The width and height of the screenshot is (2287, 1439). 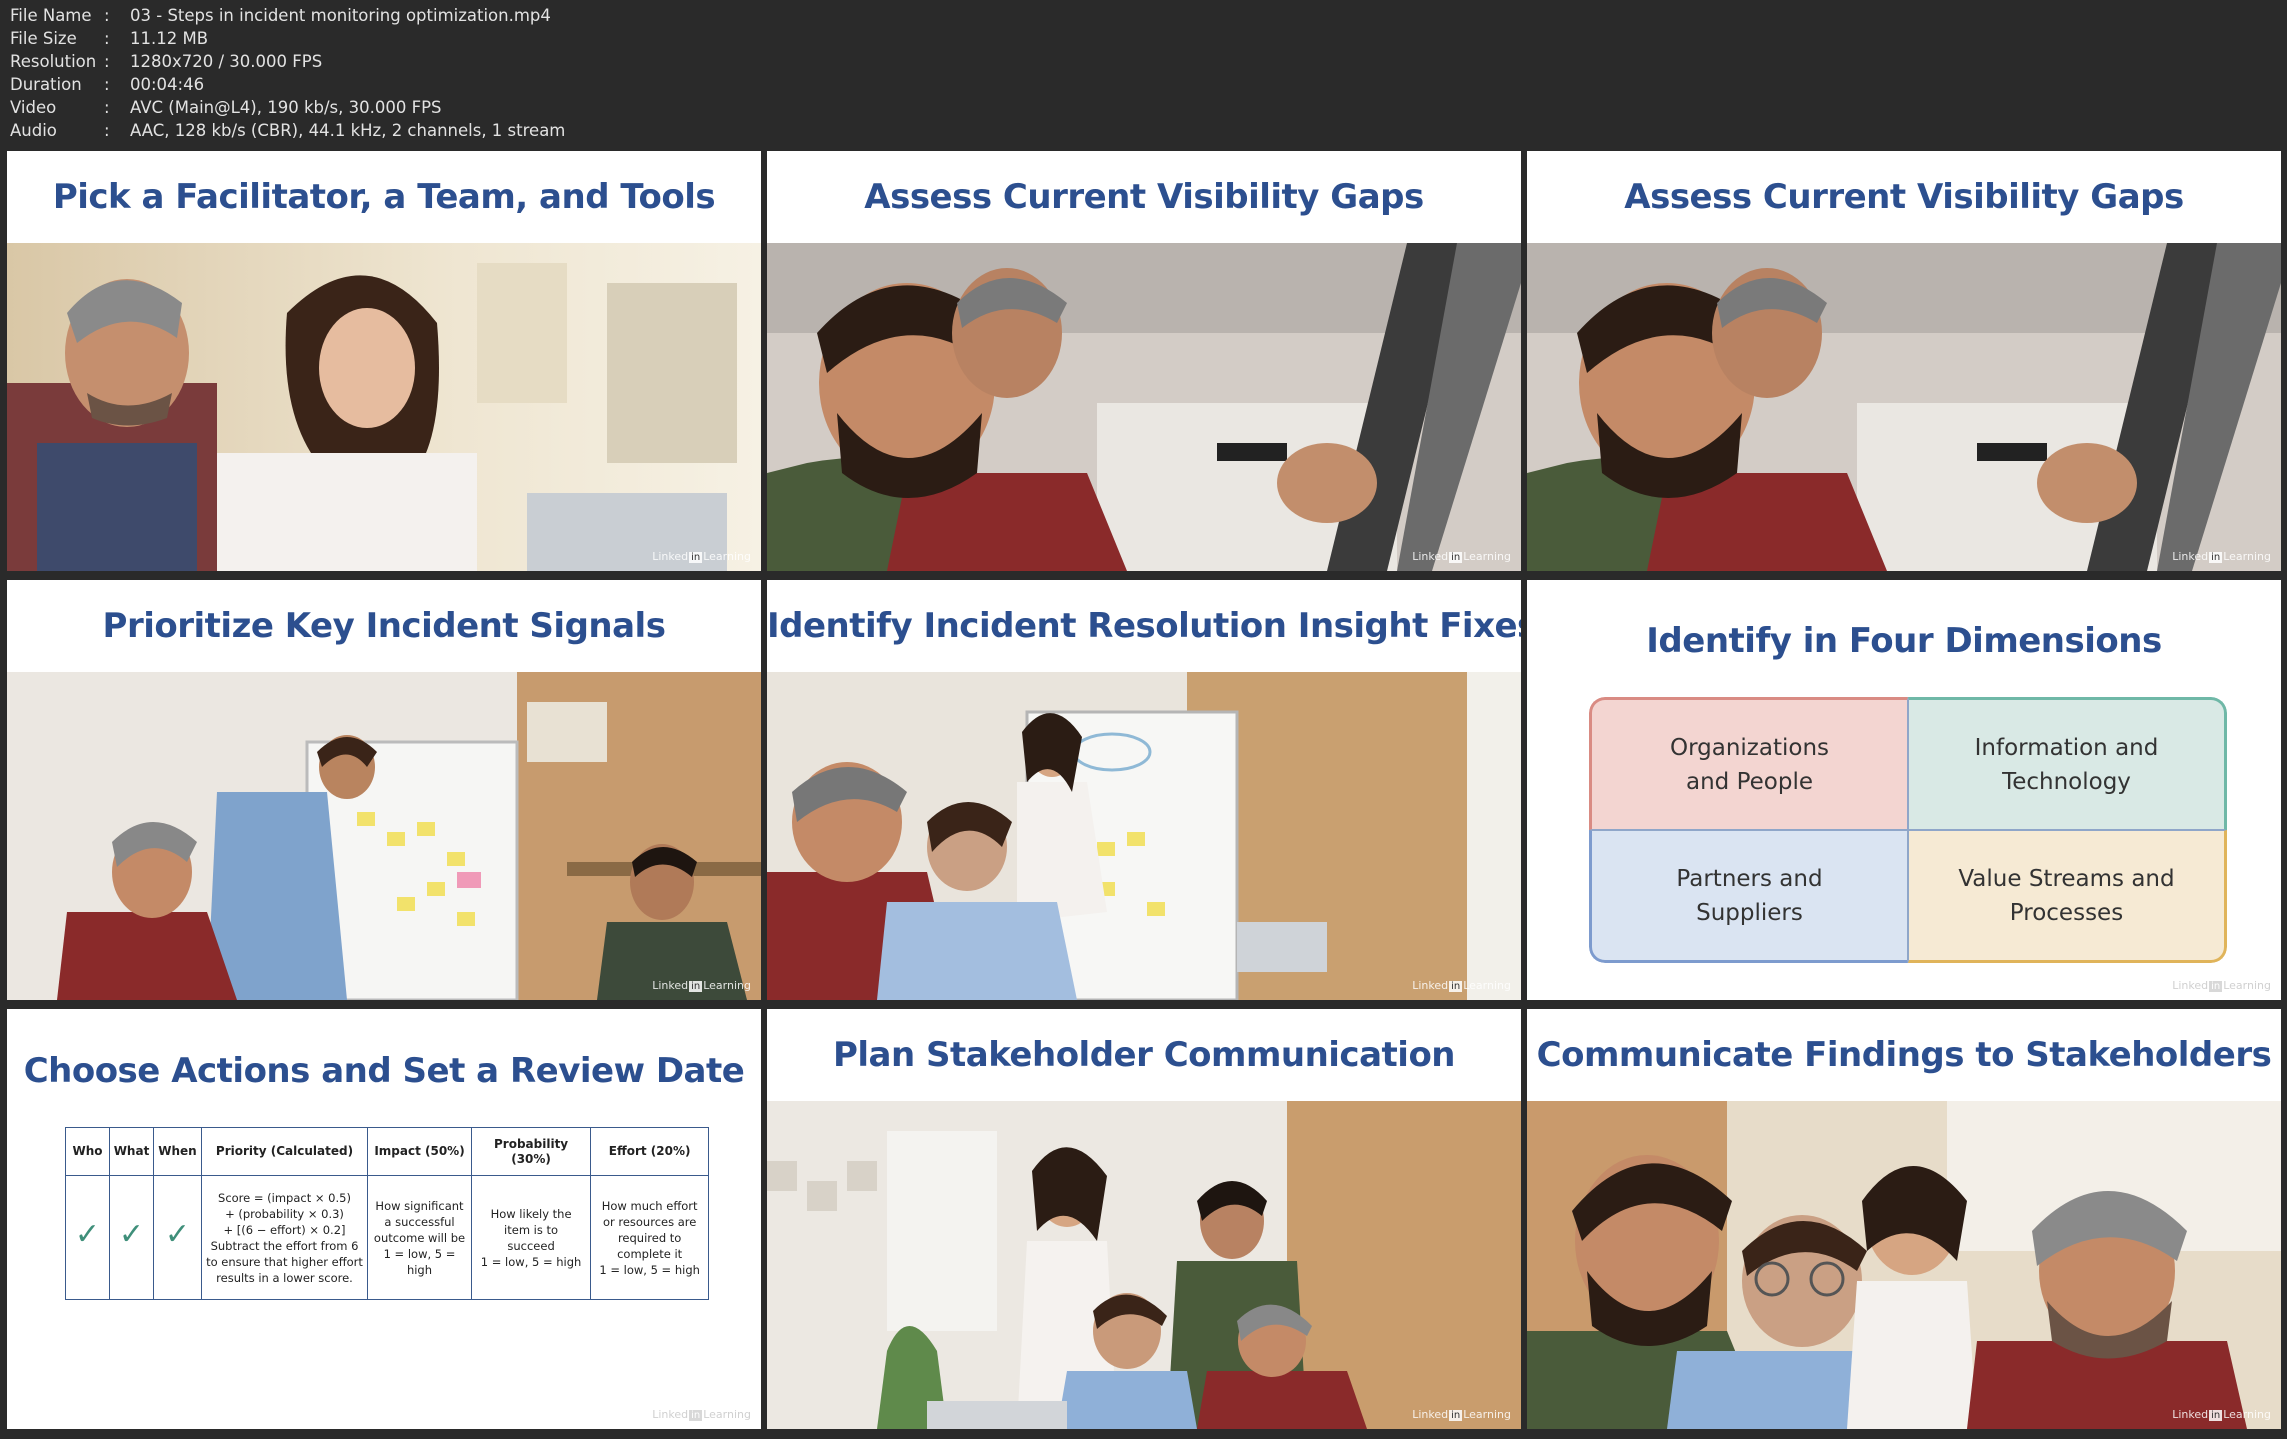 What do you see at coordinates (531, 1245) in the screenshot?
I see `cell-text: succeed` at bounding box center [531, 1245].